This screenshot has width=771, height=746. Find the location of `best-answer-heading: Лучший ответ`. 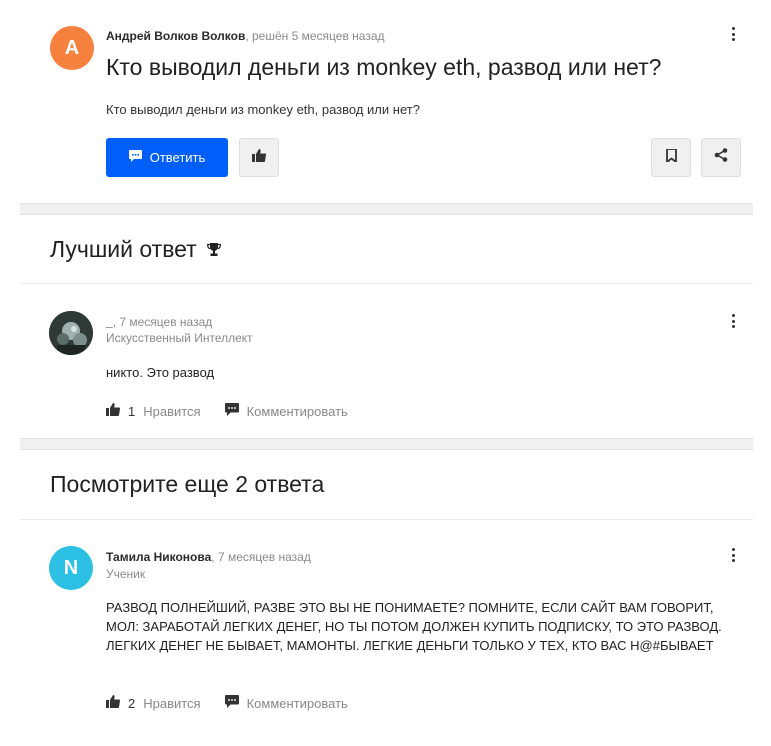

best-answer-heading: Лучший ответ is located at coordinates (135, 249).